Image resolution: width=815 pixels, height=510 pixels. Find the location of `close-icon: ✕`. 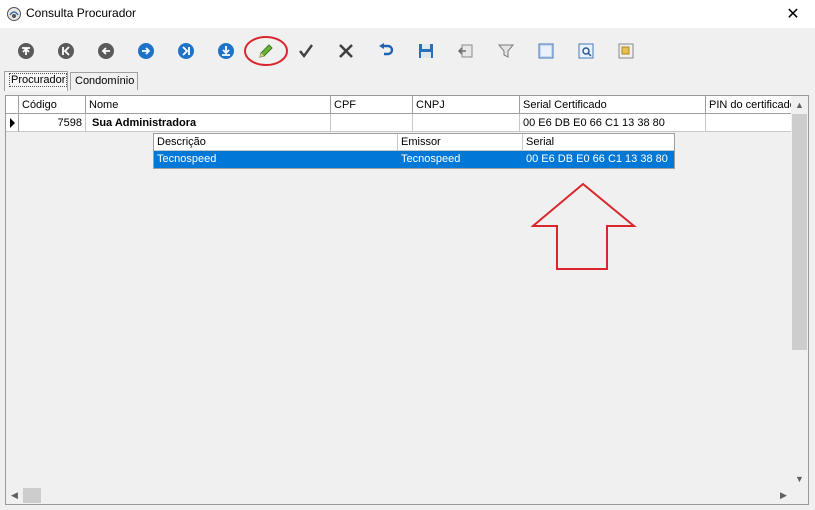

close-icon: ✕ is located at coordinates (793, 14).